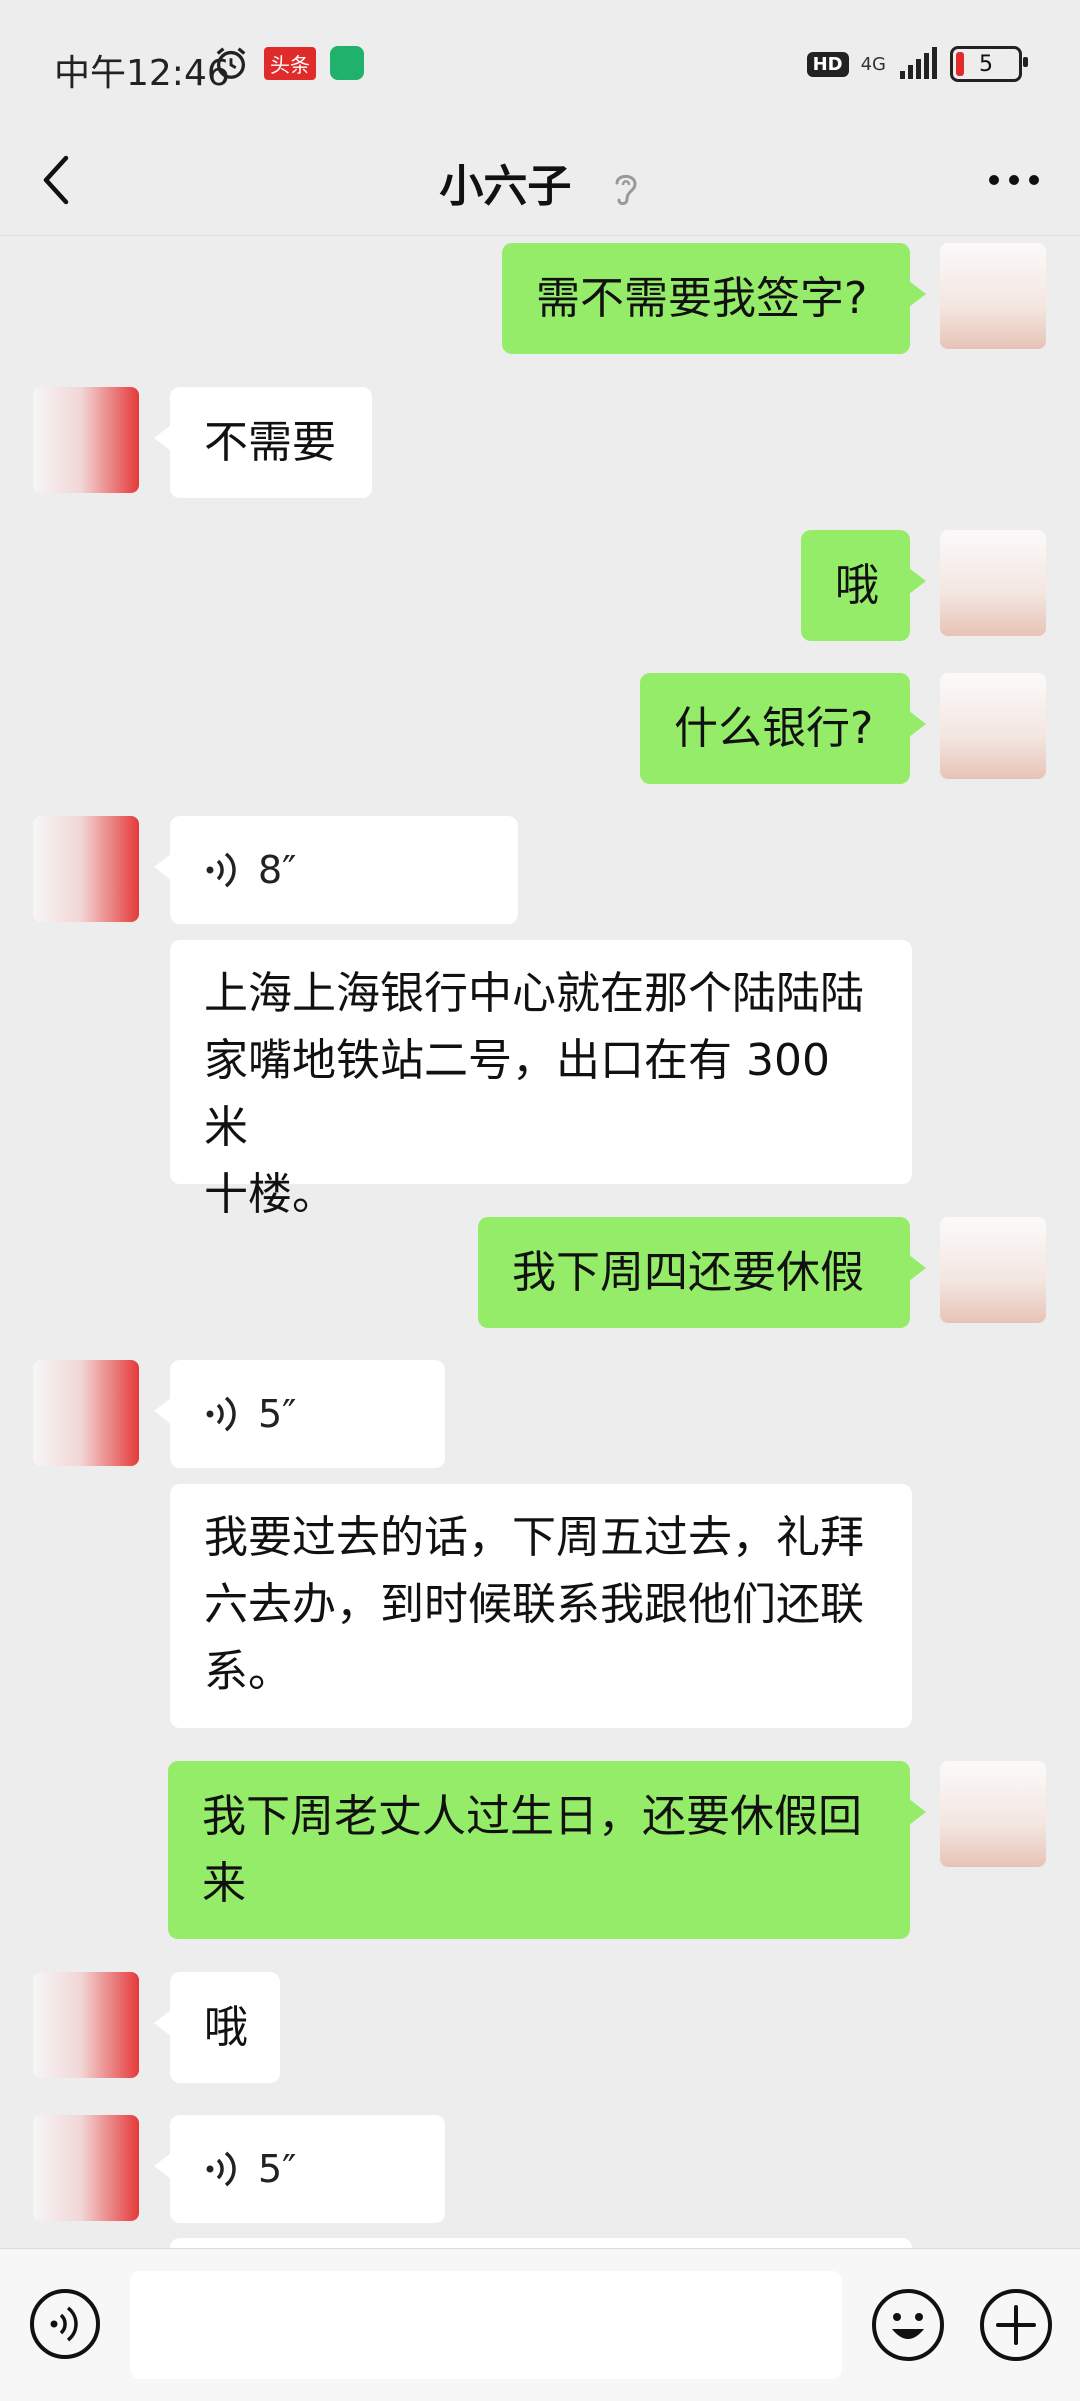  I want to click on chat-title-text: 小六子, so click(505, 186).